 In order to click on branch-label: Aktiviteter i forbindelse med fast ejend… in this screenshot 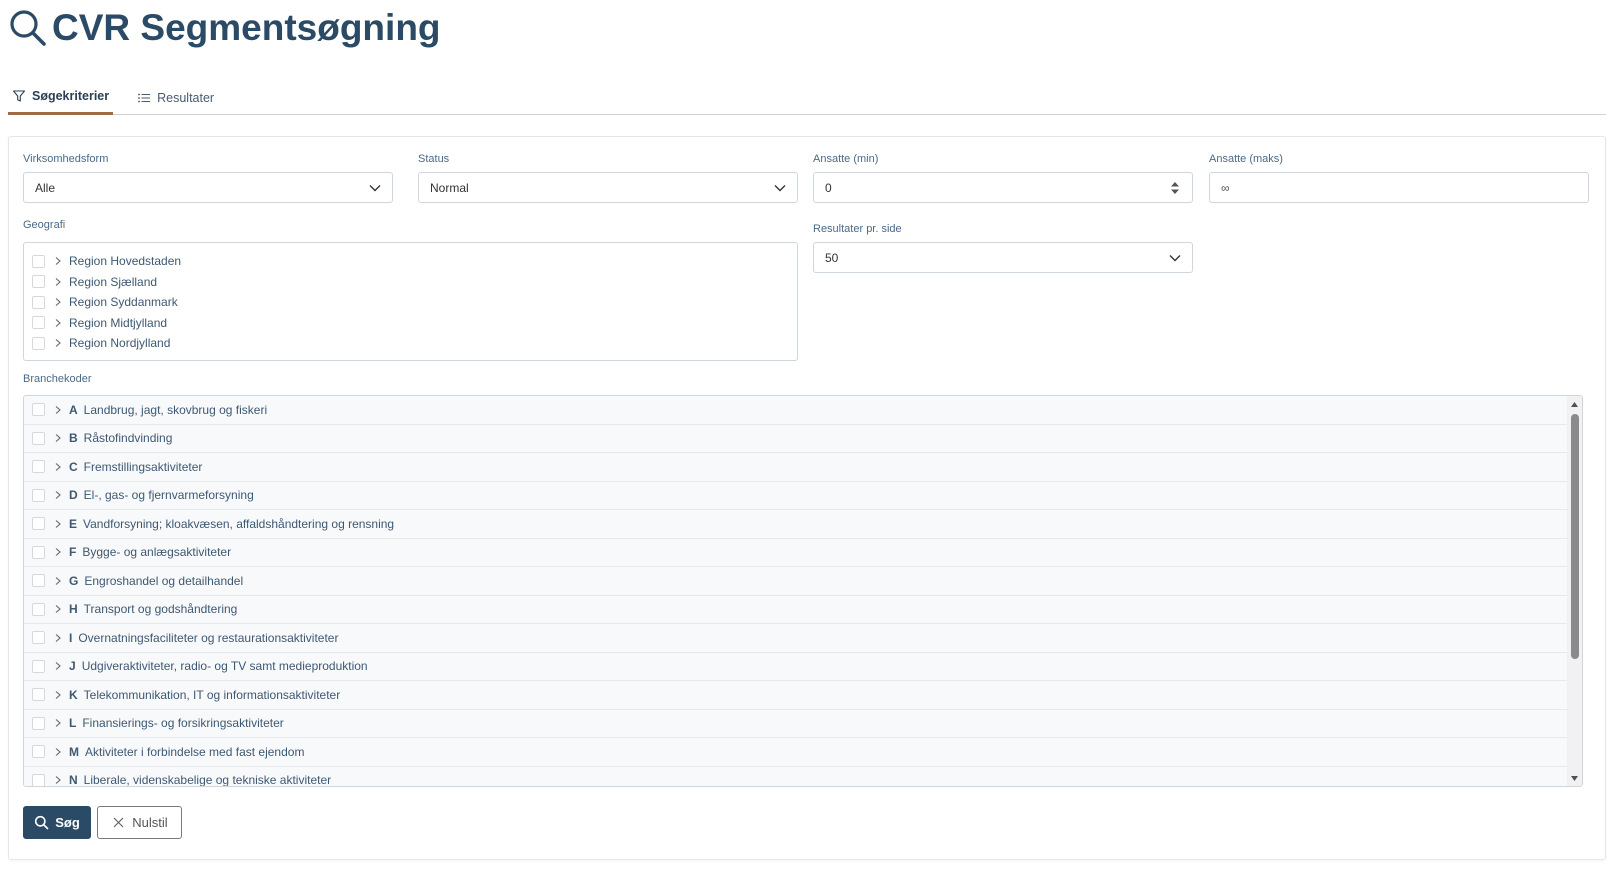, I will do `click(195, 751)`.